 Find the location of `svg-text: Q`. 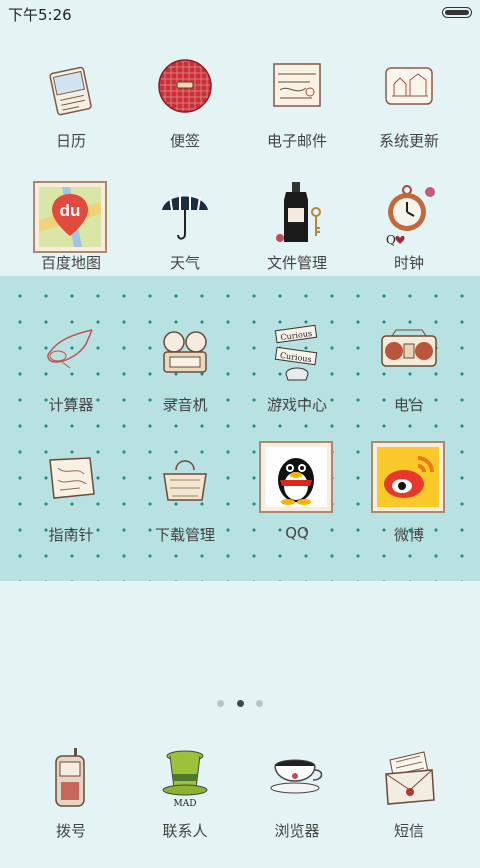

svg-text: Q is located at coordinates (391, 240).